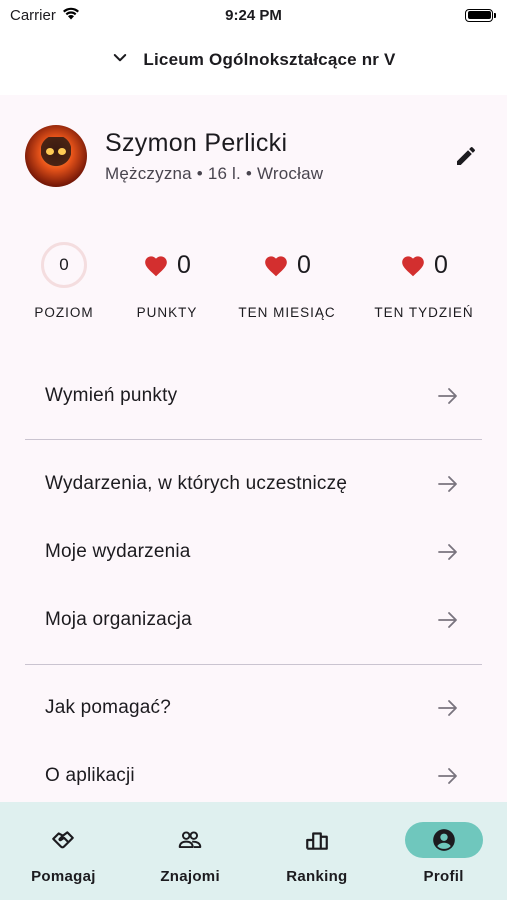 This screenshot has height=900, width=507. I want to click on edit-profile-button, so click(466, 156).